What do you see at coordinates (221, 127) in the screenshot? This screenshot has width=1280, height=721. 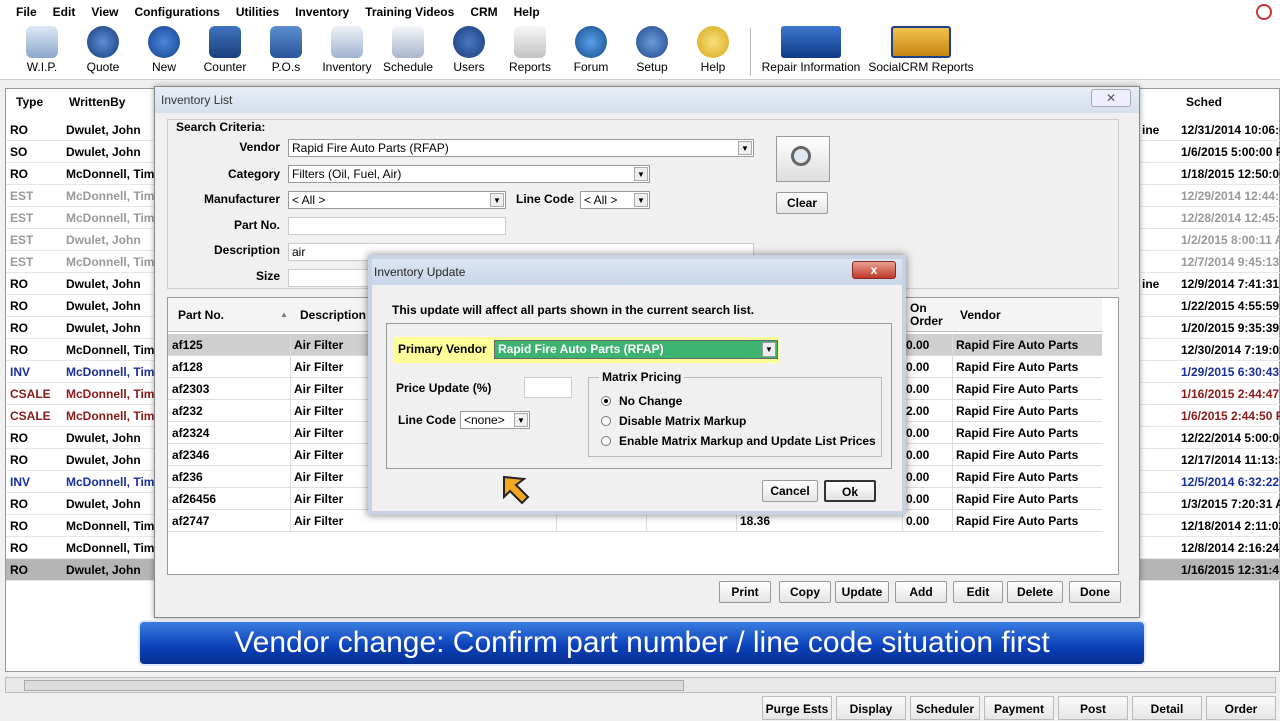 I see `search-criteria-label: Search Criteria:` at bounding box center [221, 127].